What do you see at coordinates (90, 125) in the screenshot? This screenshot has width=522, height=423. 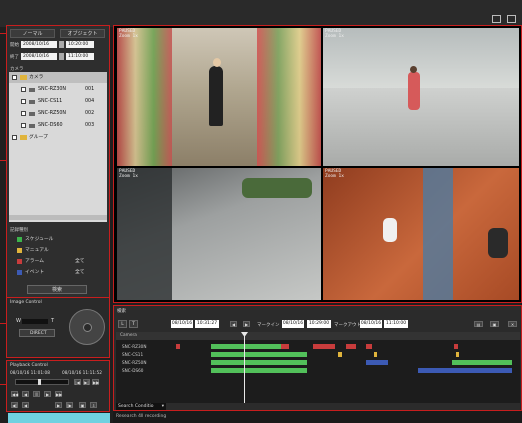 I see `camera-id: 003` at bounding box center [90, 125].